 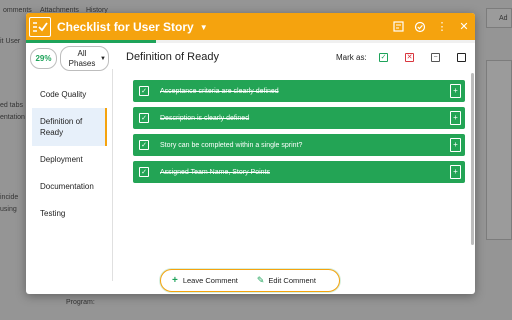 I want to click on phase-select-line1: All, so click(x=82, y=53).